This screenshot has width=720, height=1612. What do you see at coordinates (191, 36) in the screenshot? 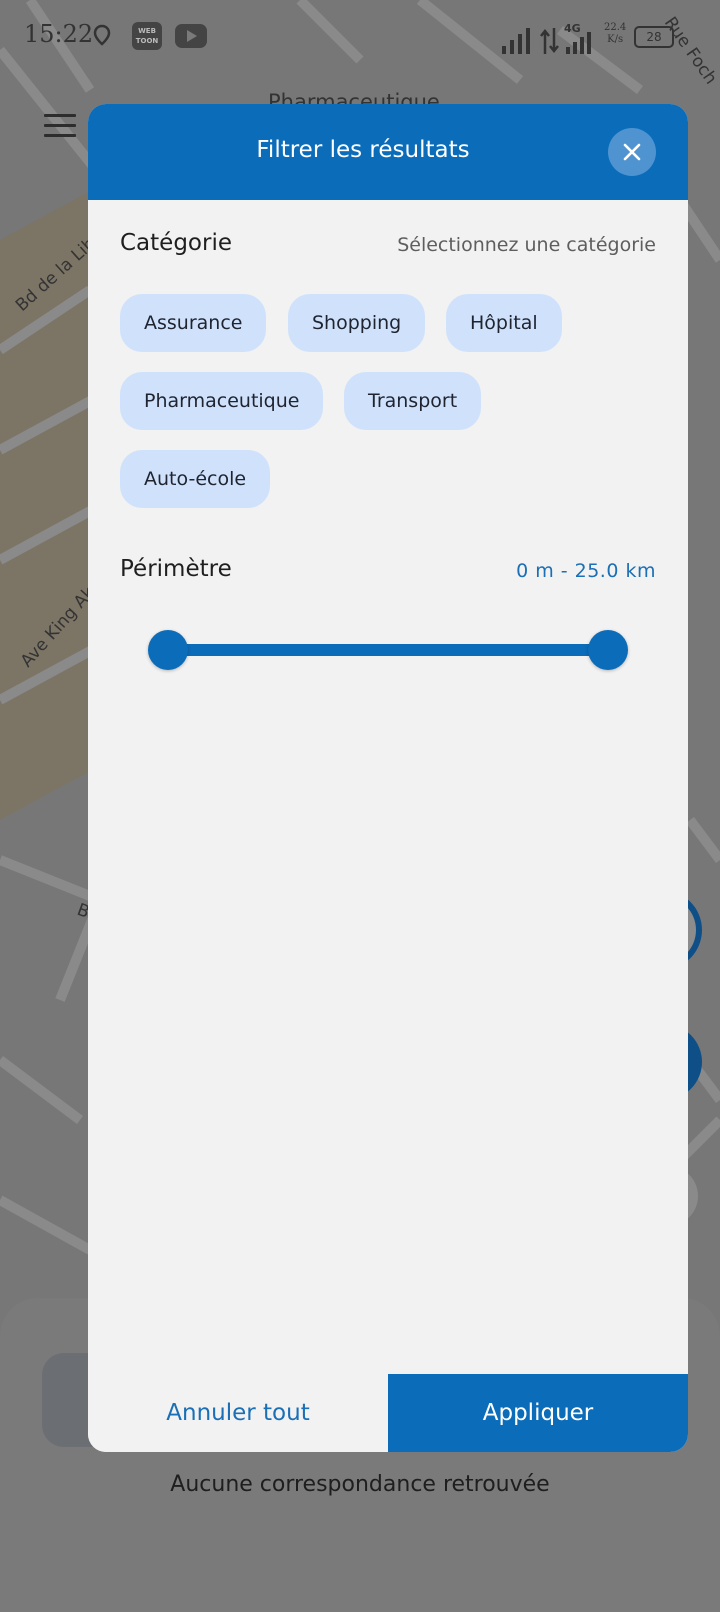
I see `youtube-app-icon` at bounding box center [191, 36].